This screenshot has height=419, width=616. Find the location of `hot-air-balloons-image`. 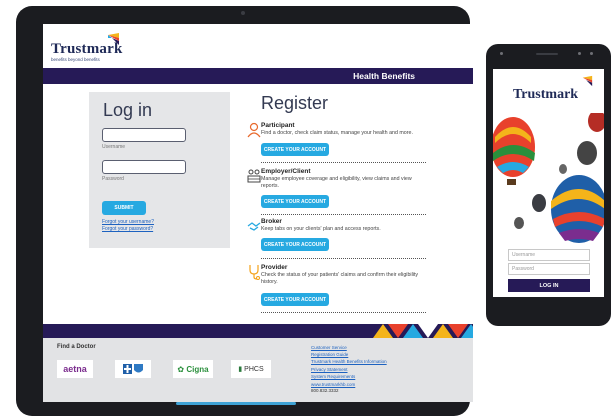

hot-air-balloons-image is located at coordinates (548, 178).